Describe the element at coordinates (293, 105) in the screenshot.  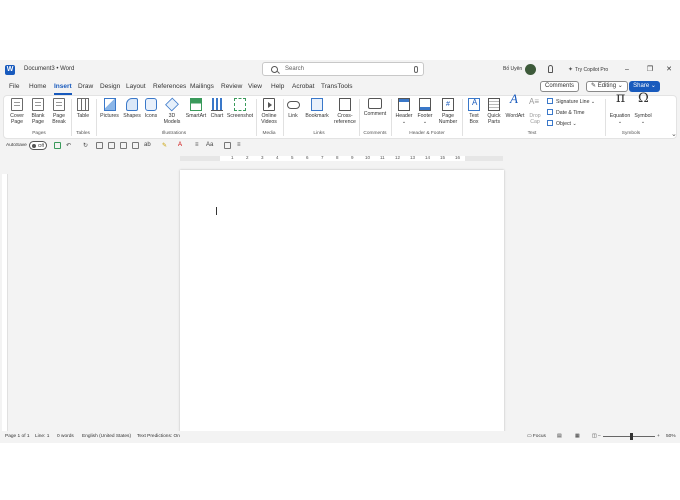
I see `link-icon` at that location.